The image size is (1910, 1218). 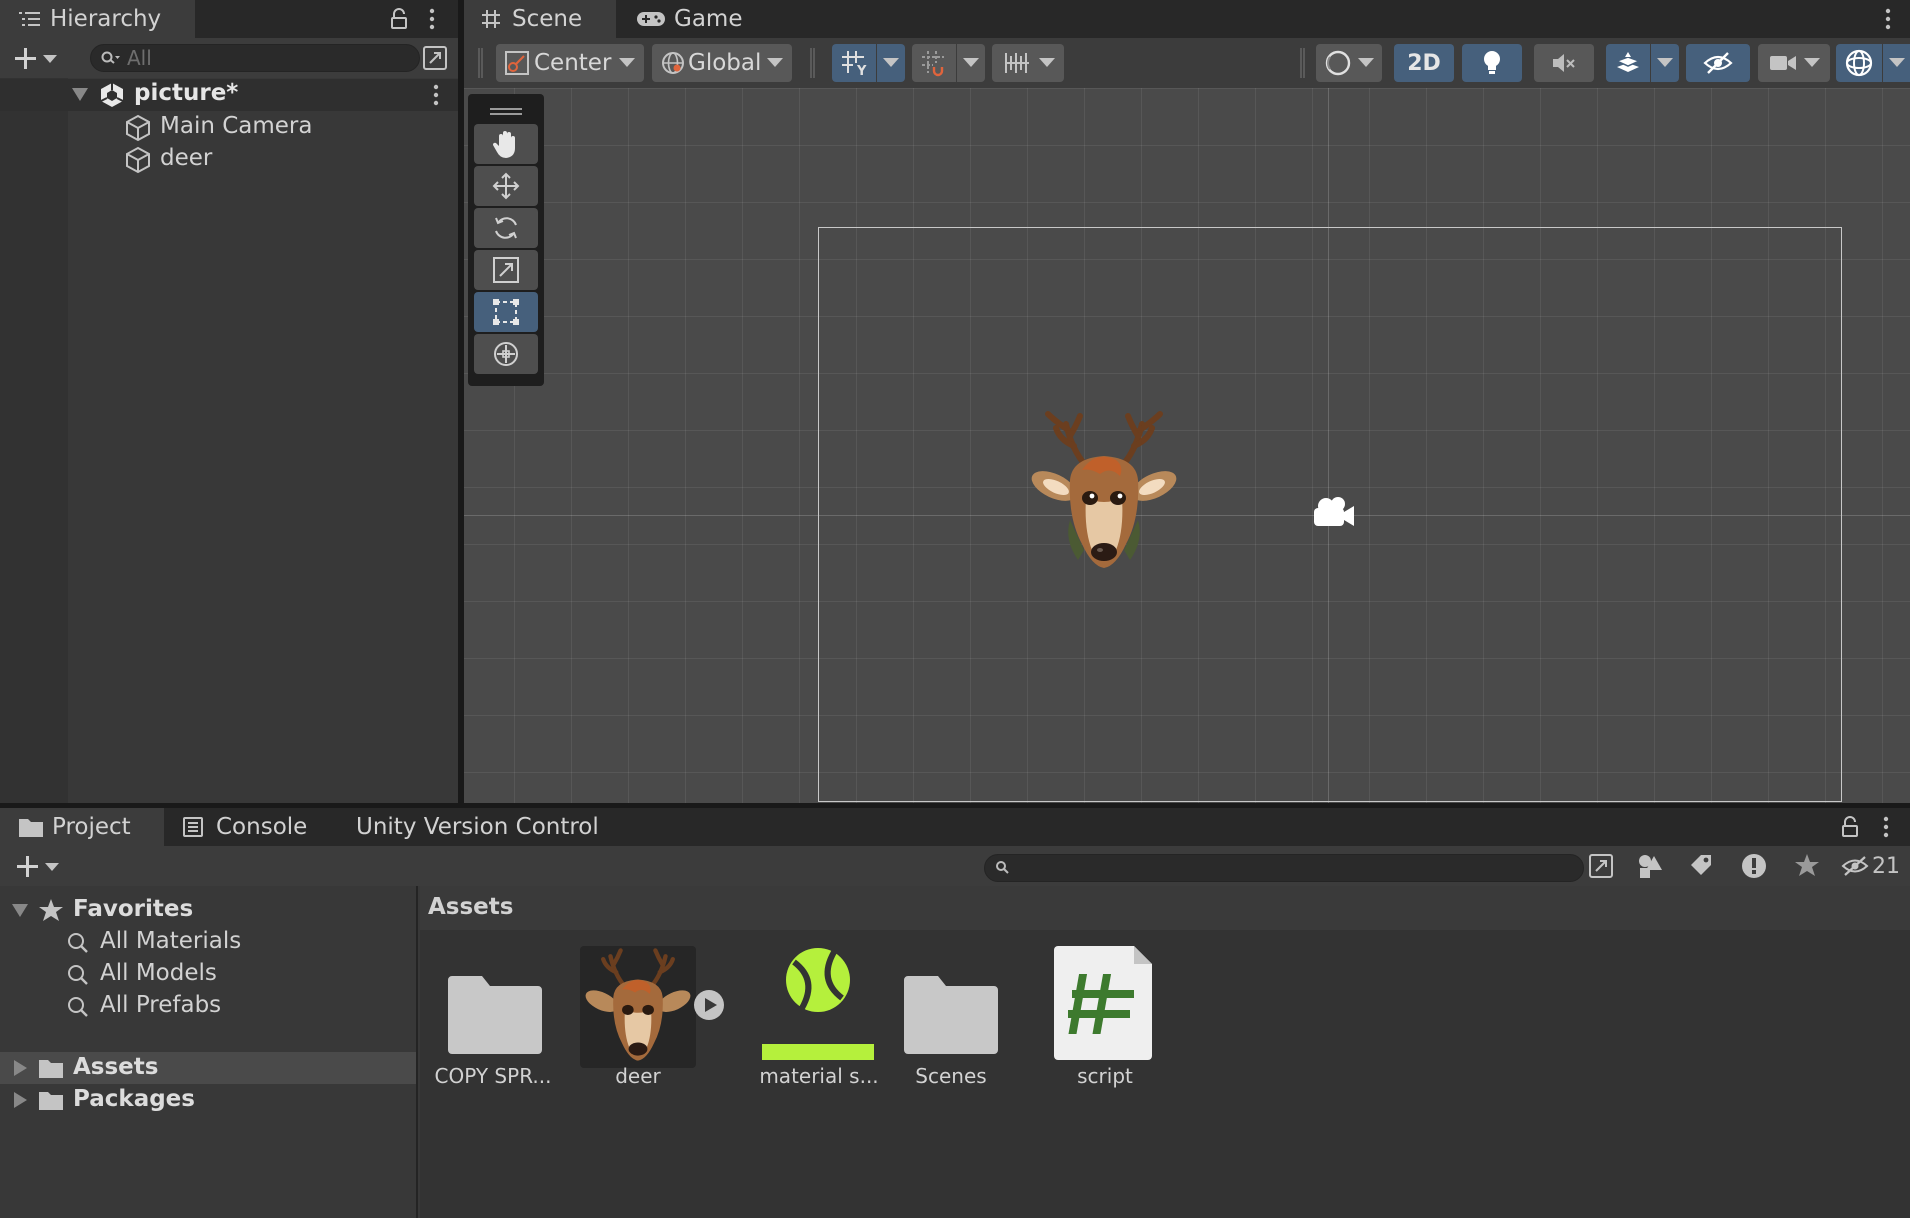 What do you see at coordinates (112, 95) in the screenshot?
I see `unity-scene-icon` at bounding box center [112, 95].